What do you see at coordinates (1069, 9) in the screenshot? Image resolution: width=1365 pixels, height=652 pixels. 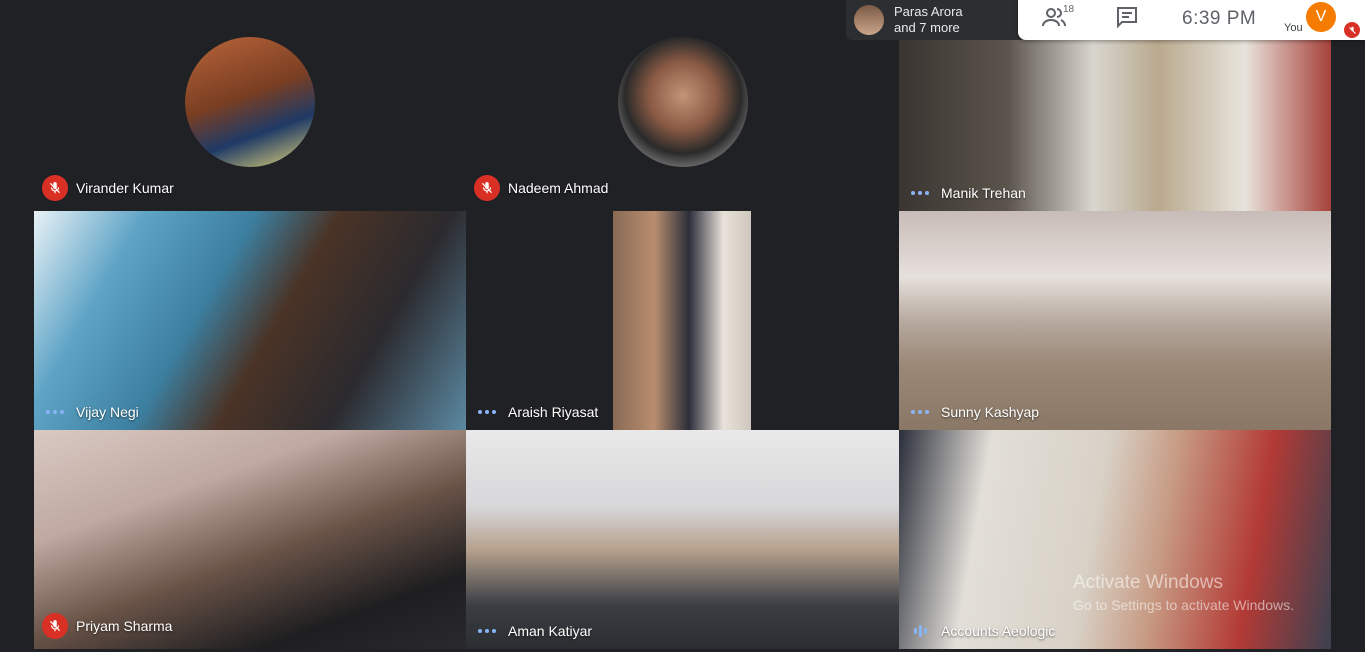 I see `participant-count: 18` at bounding box center [1069, 9].